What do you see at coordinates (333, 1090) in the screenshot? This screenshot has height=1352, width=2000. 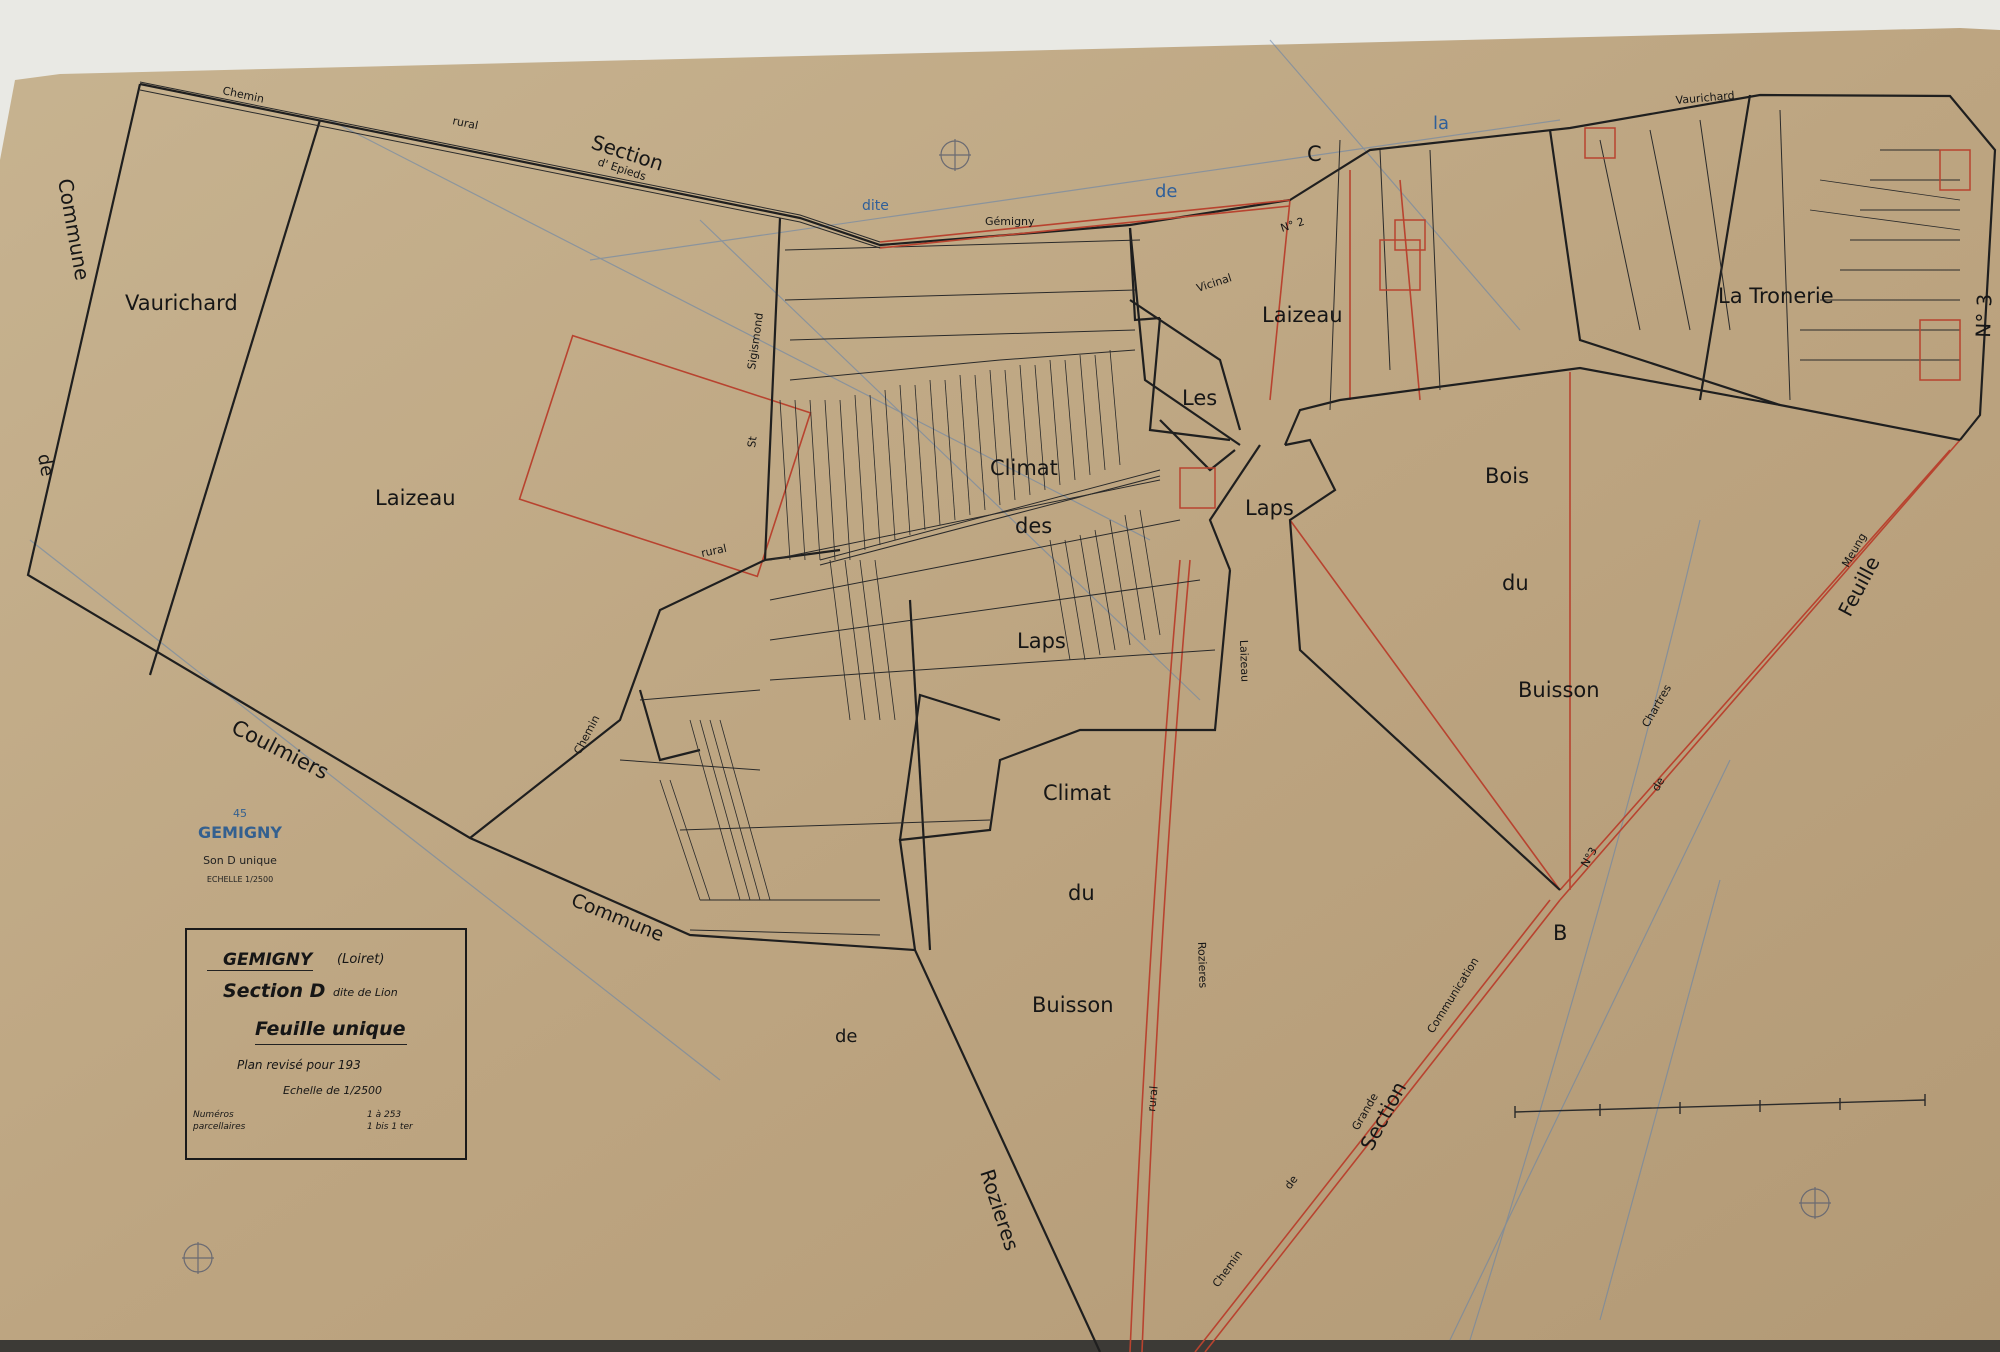 I see `cartouche-scale: Echelle de 1/2500` at bounding box center [333, 1090].